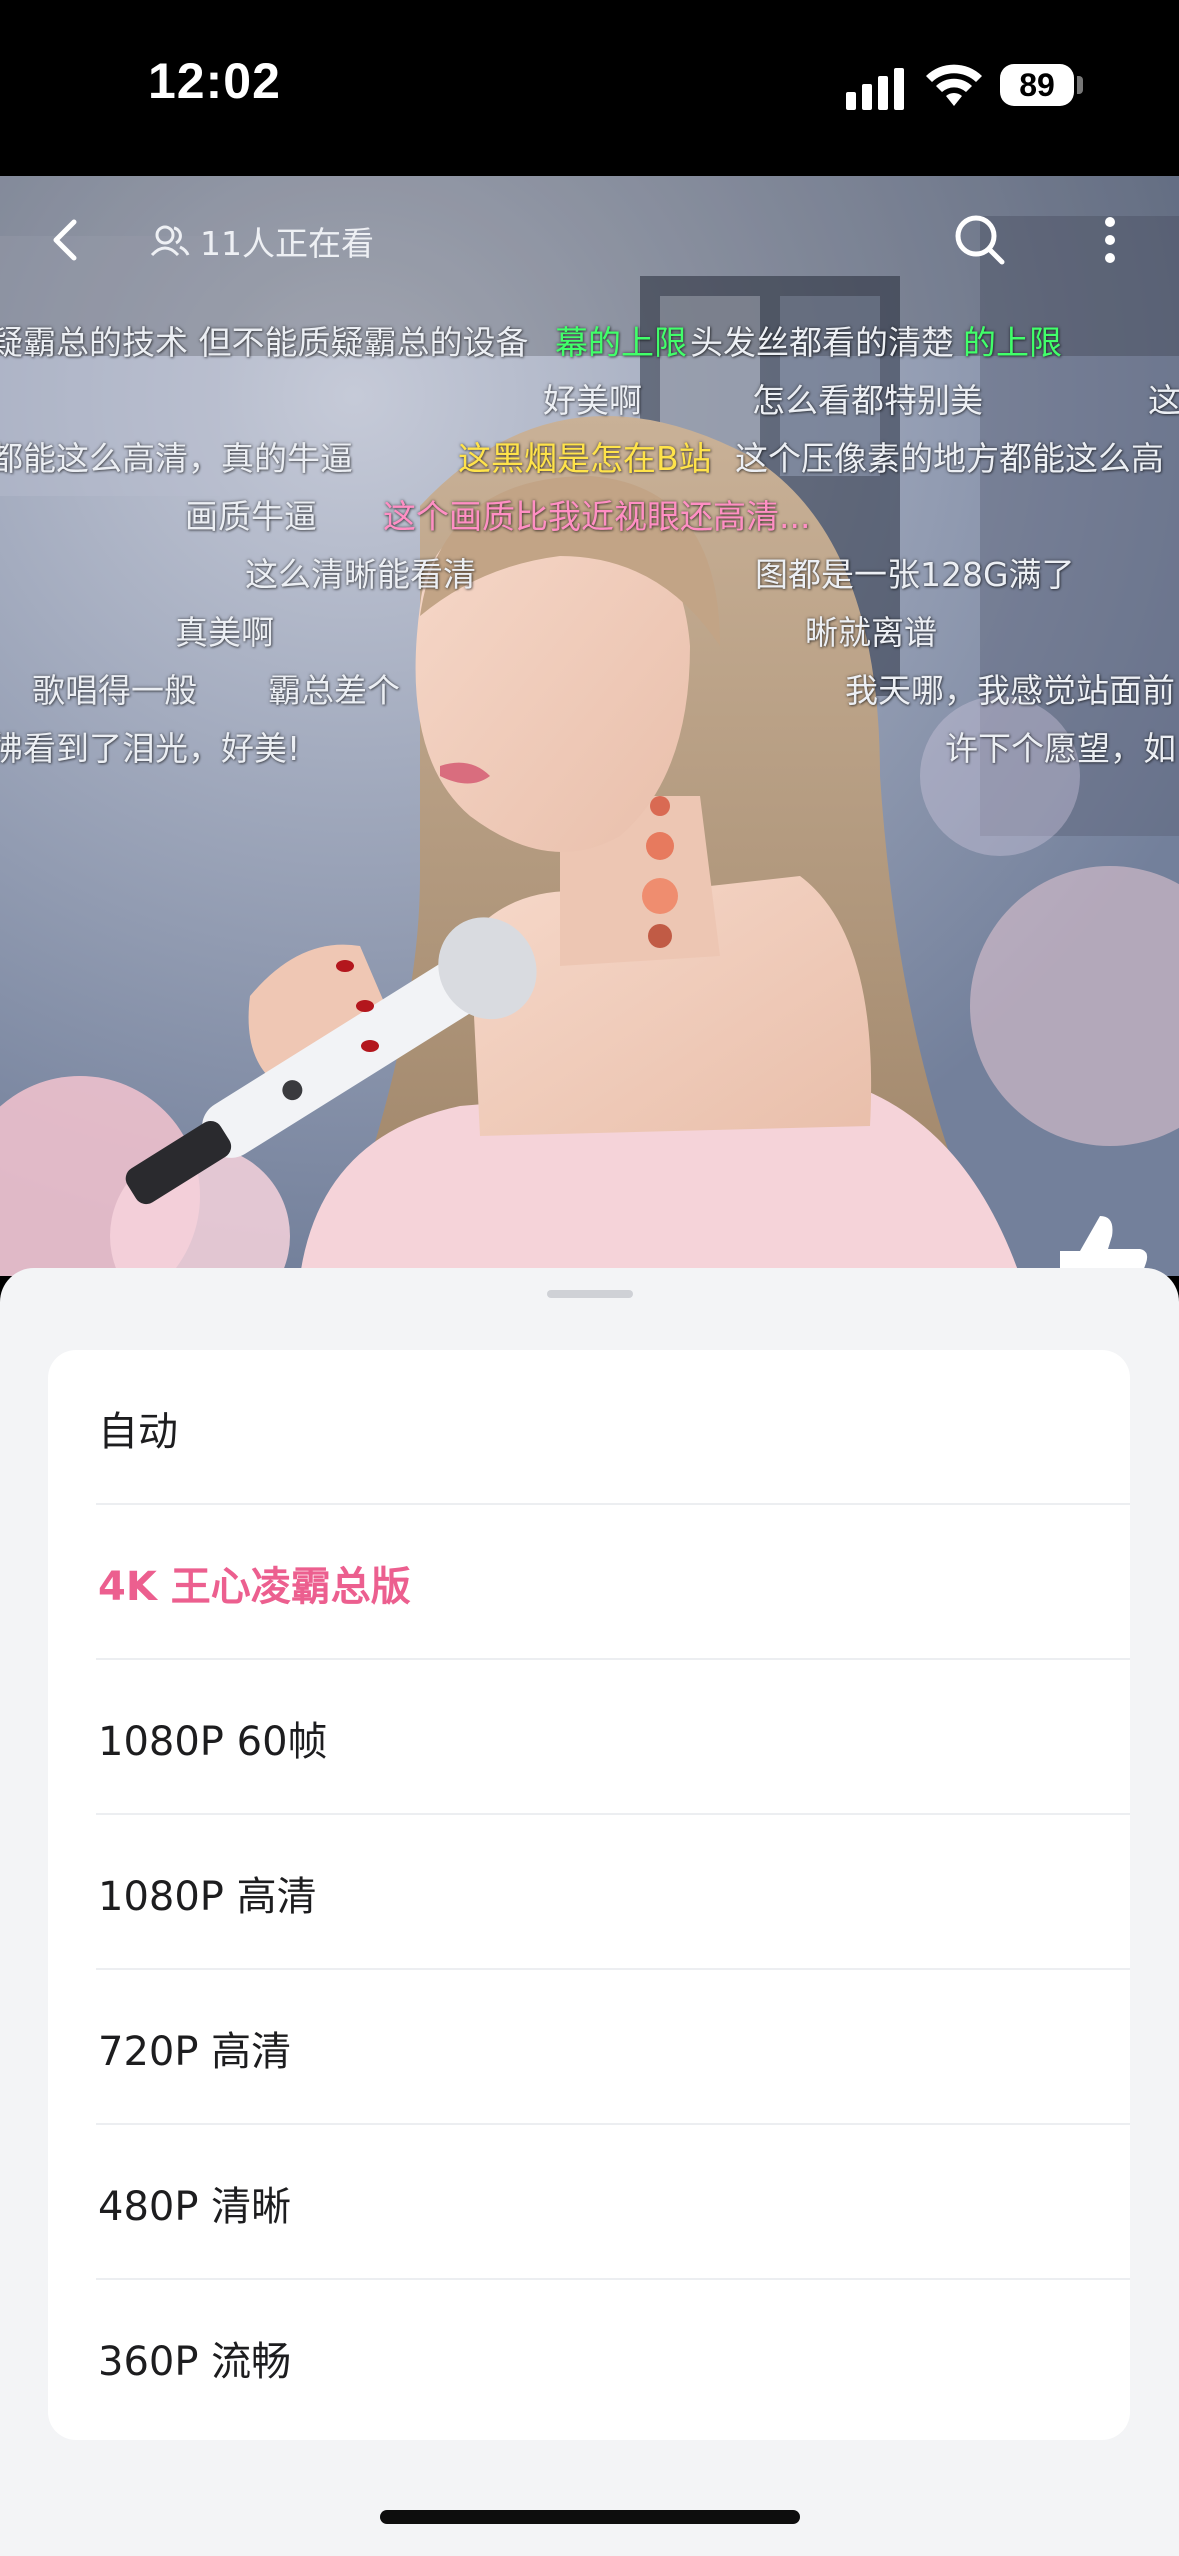 The width and height of the screenshot is (1179, 2556). I want to click on danmaku-comment: 真美啊, so click(224, 632).